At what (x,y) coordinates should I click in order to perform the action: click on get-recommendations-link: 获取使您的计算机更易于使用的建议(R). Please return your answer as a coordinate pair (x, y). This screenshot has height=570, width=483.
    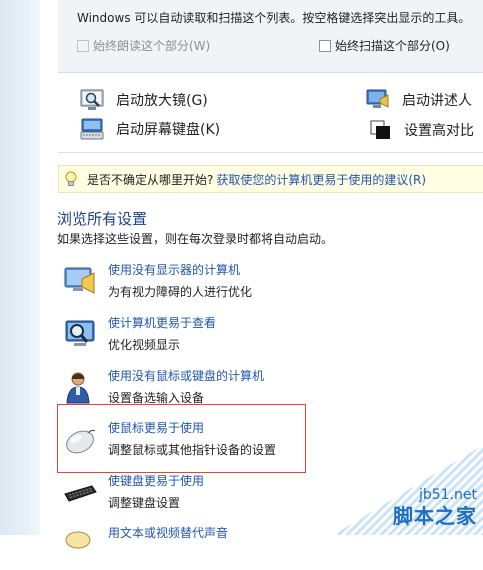
    Looking at the image, I should click on (321, 179).